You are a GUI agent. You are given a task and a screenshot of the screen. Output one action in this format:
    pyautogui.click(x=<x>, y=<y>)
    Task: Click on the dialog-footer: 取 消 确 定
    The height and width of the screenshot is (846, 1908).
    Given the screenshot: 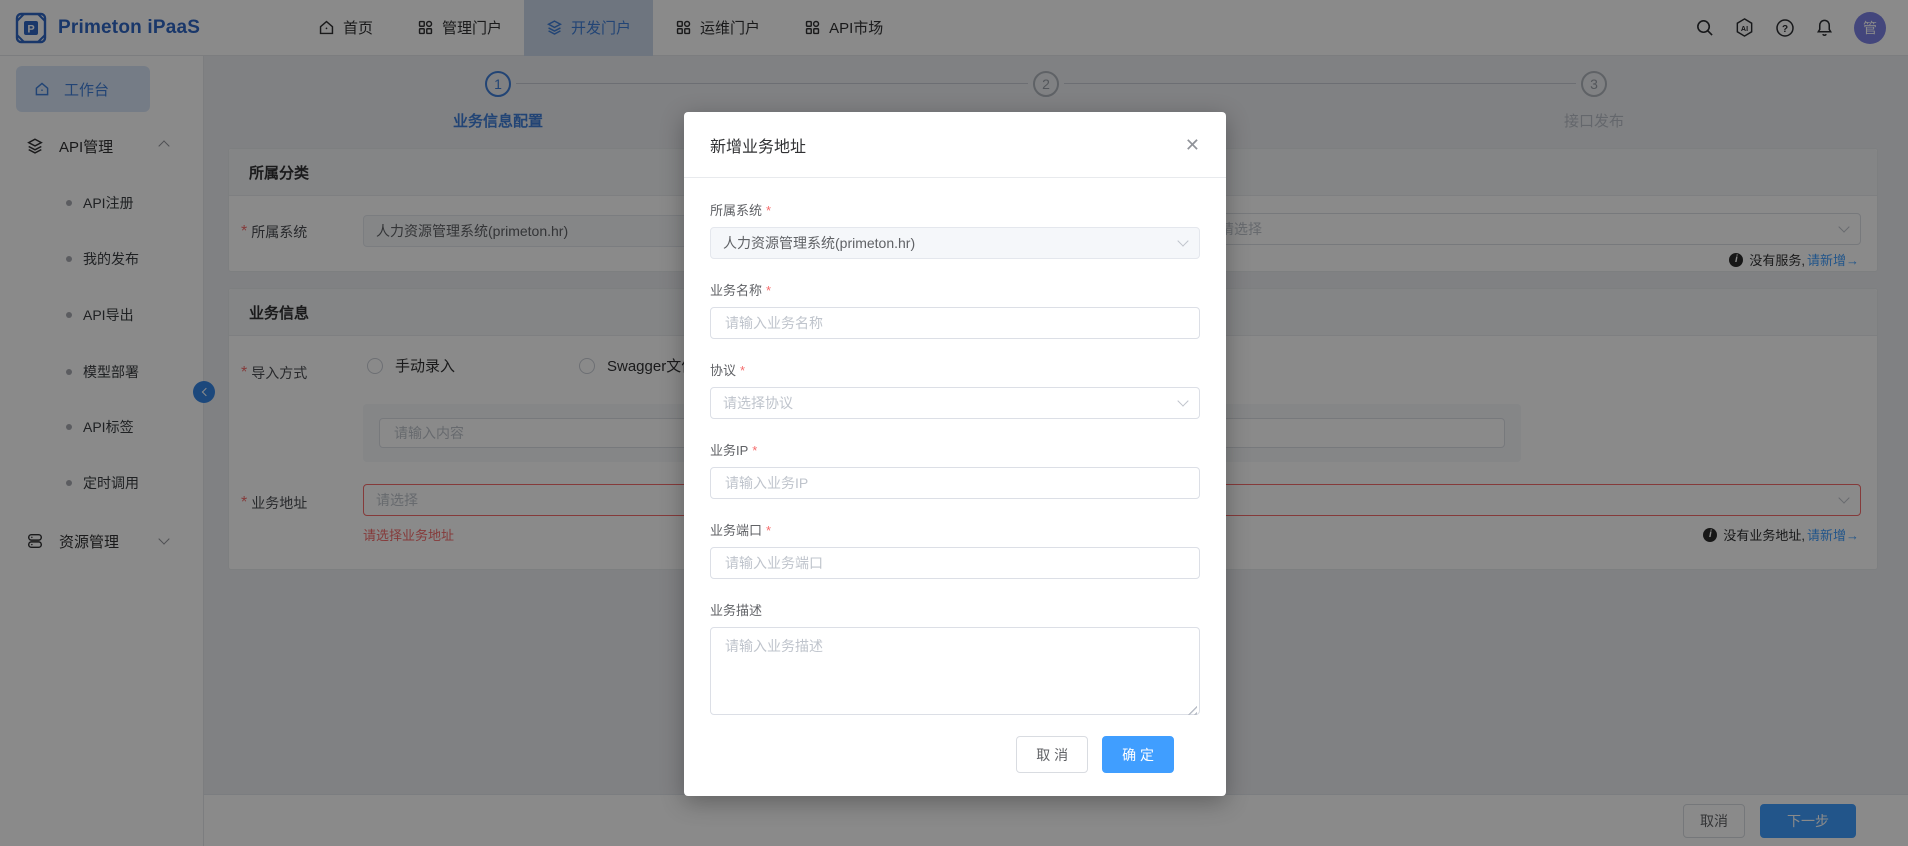 What is the action you would take?
    pyautogui.click(x=955, y=746)
    